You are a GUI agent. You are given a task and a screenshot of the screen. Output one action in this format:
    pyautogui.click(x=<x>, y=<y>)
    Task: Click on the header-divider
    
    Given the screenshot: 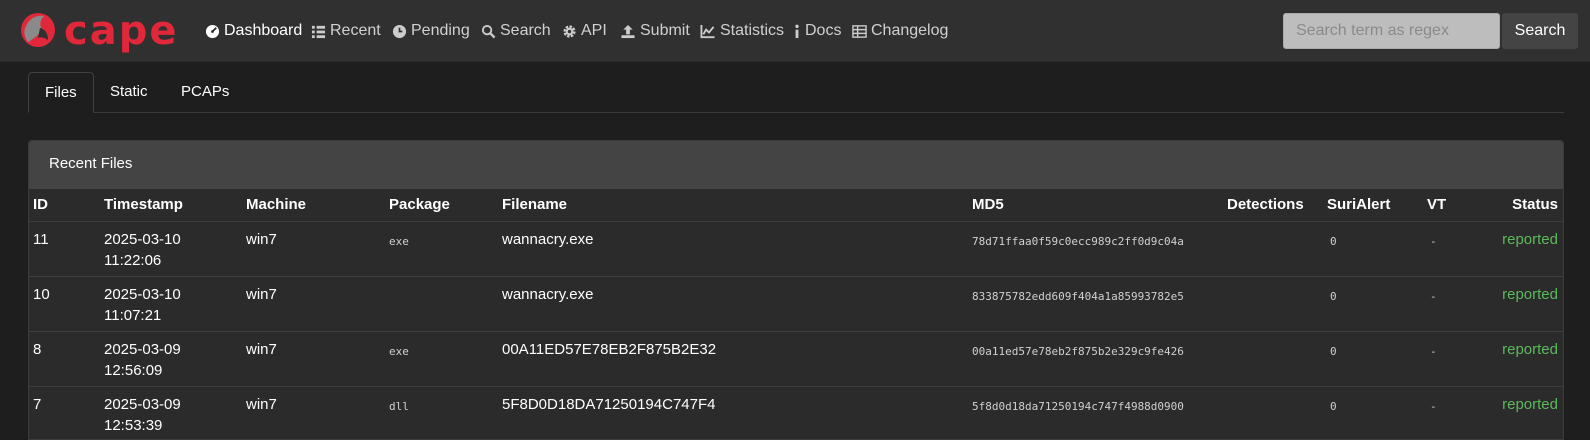 What is the action you would take?
    pyautogui.click(x=796, y=221)
    